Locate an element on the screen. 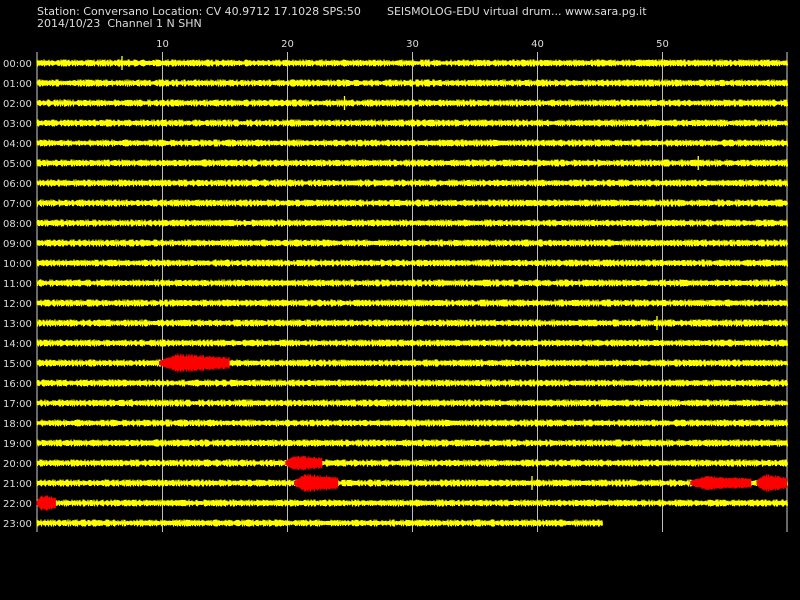  hour-label: 22:00 is located at coordinates (17, 504).